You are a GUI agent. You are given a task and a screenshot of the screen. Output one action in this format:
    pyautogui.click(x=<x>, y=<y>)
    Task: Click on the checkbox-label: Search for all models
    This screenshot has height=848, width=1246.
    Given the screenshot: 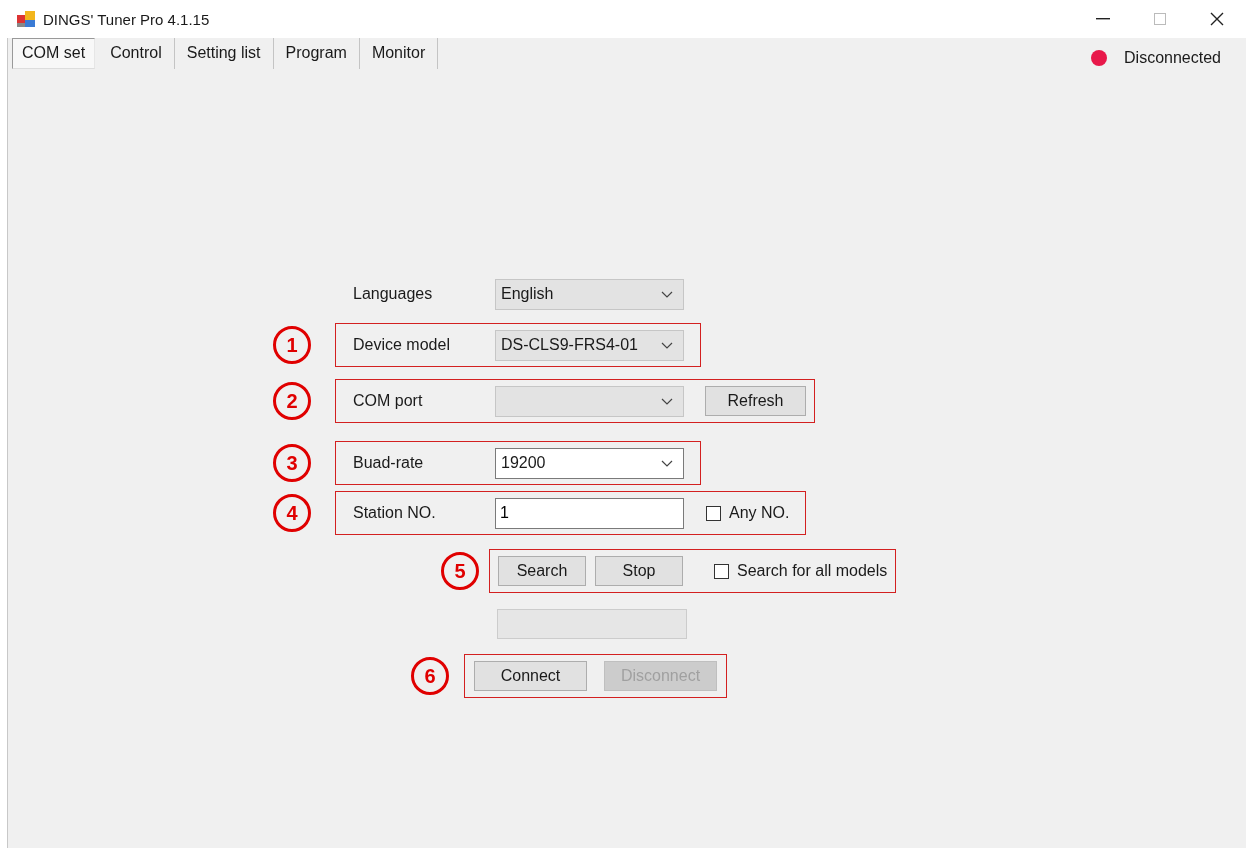 What is the action you would take?
    pyautogui.click(x=812, y=571)
    